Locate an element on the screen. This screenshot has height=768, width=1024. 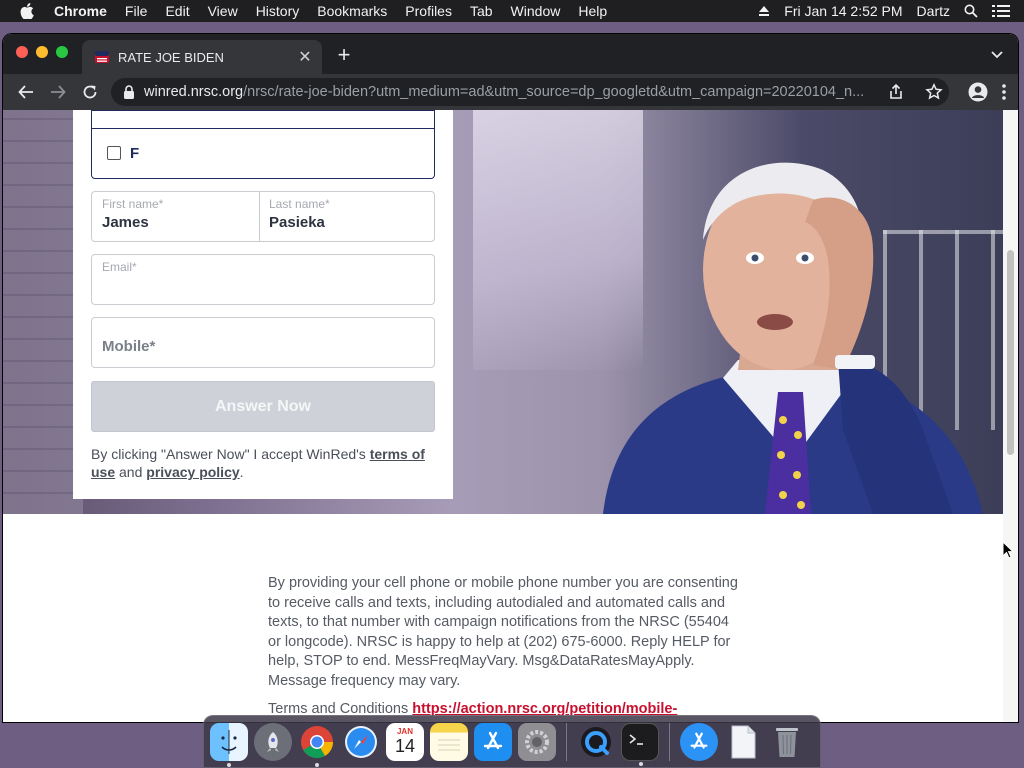
tab-bar: RATE JOE BIDEN ✕ + is located at coordinates (510, 54).